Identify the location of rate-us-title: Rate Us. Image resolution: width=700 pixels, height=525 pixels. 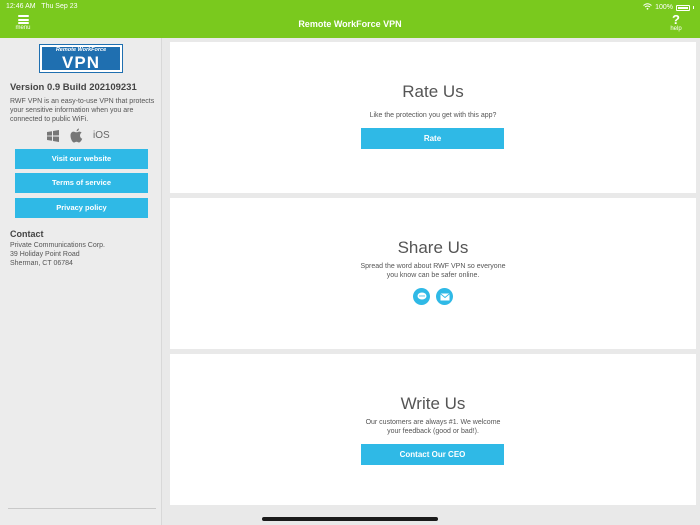
(433, 91).